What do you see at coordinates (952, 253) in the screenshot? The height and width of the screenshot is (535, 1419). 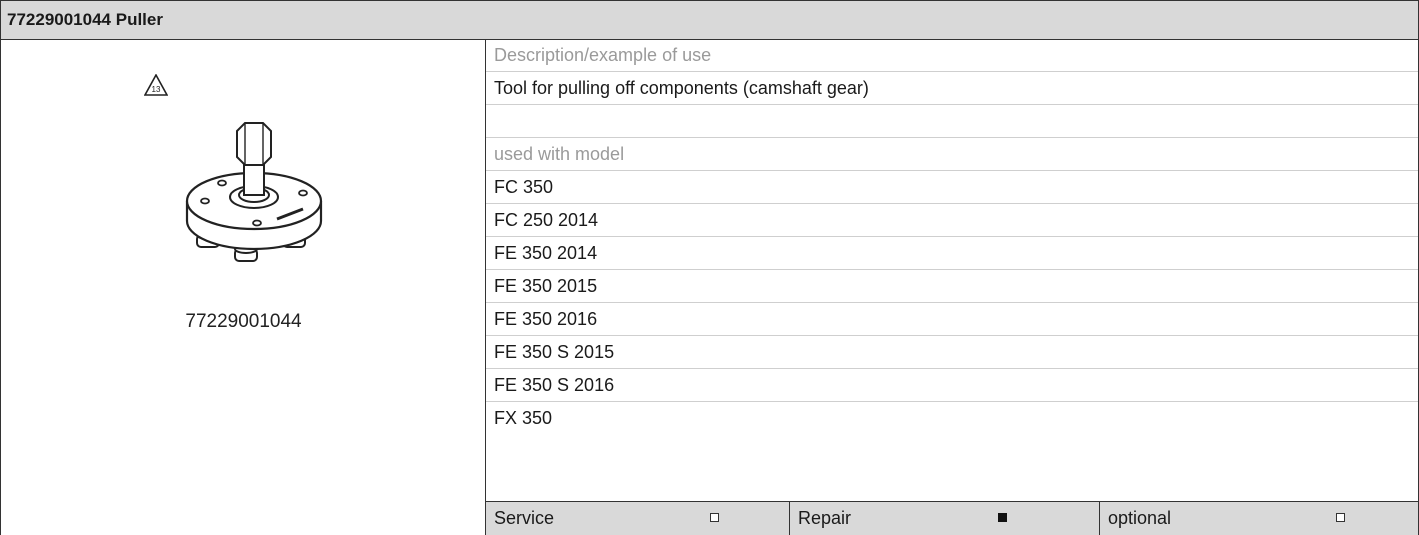 I see `model-item: FE 350 2014` at bounding box center [952, 253].